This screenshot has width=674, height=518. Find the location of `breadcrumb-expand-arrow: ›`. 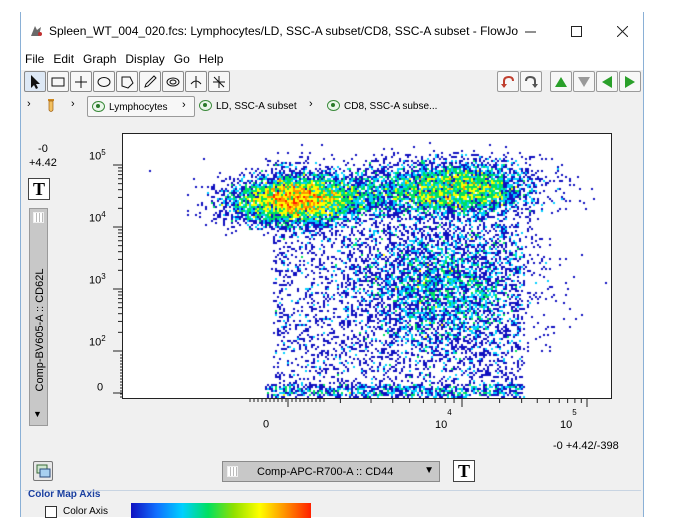

breadcrumb-expand-arrow: › is located at coordinates (29, 104).